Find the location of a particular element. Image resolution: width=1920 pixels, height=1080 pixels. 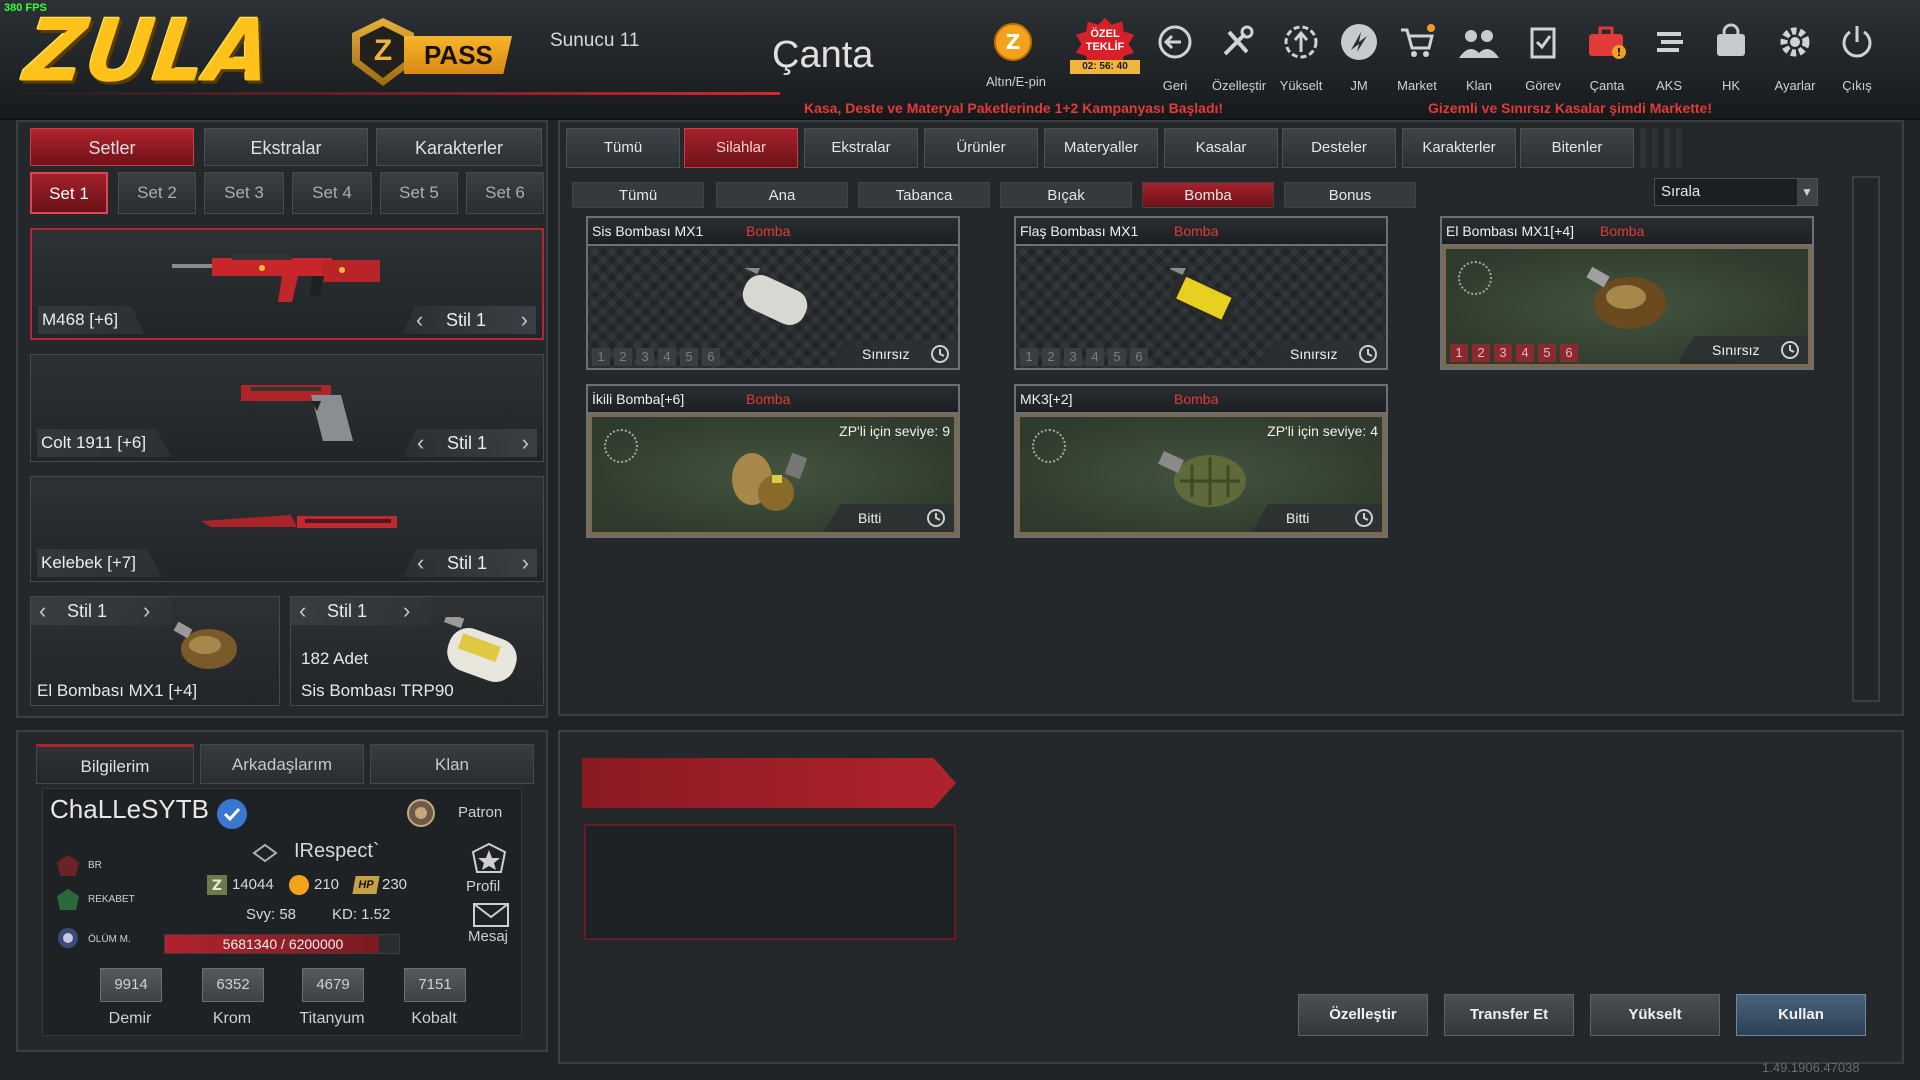

gear-icon is located at coordinates (1795, 42).